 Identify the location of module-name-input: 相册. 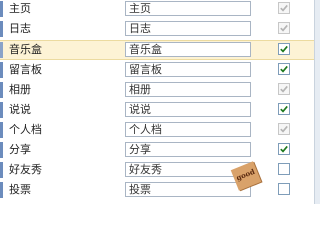
(188, 89).